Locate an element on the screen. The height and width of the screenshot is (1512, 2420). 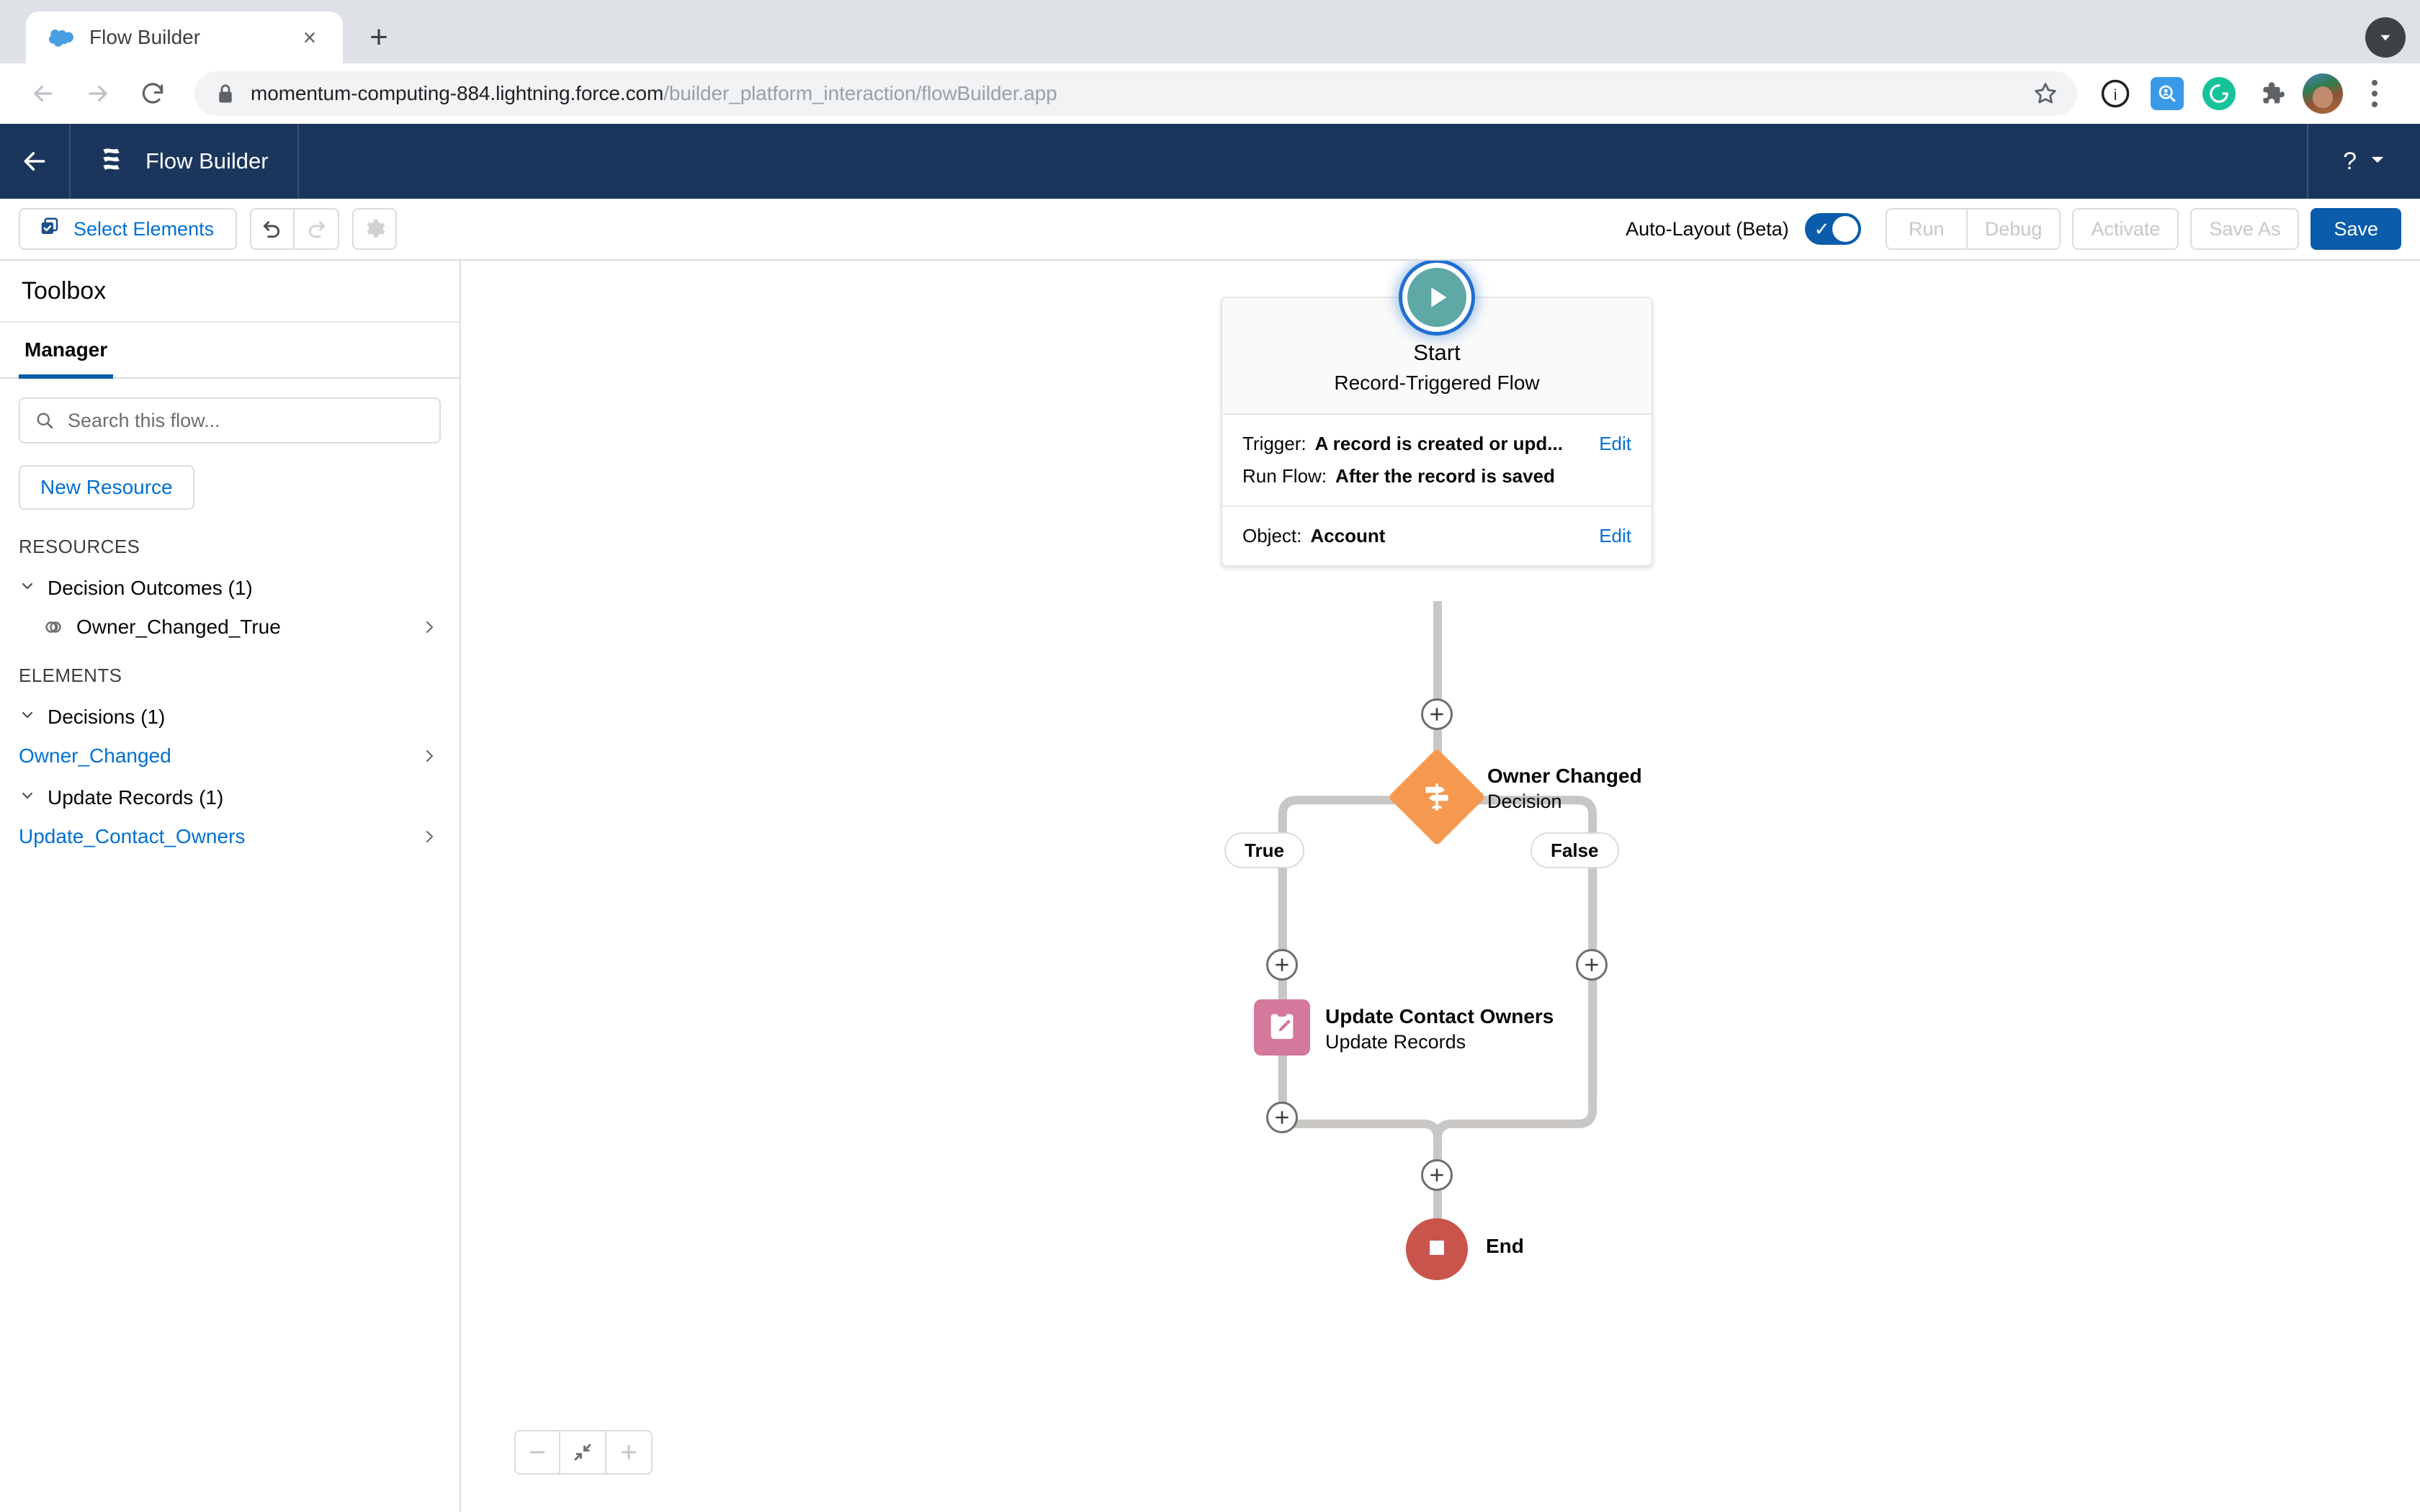
add-element-button-true is located at coordinates (1282, 965).